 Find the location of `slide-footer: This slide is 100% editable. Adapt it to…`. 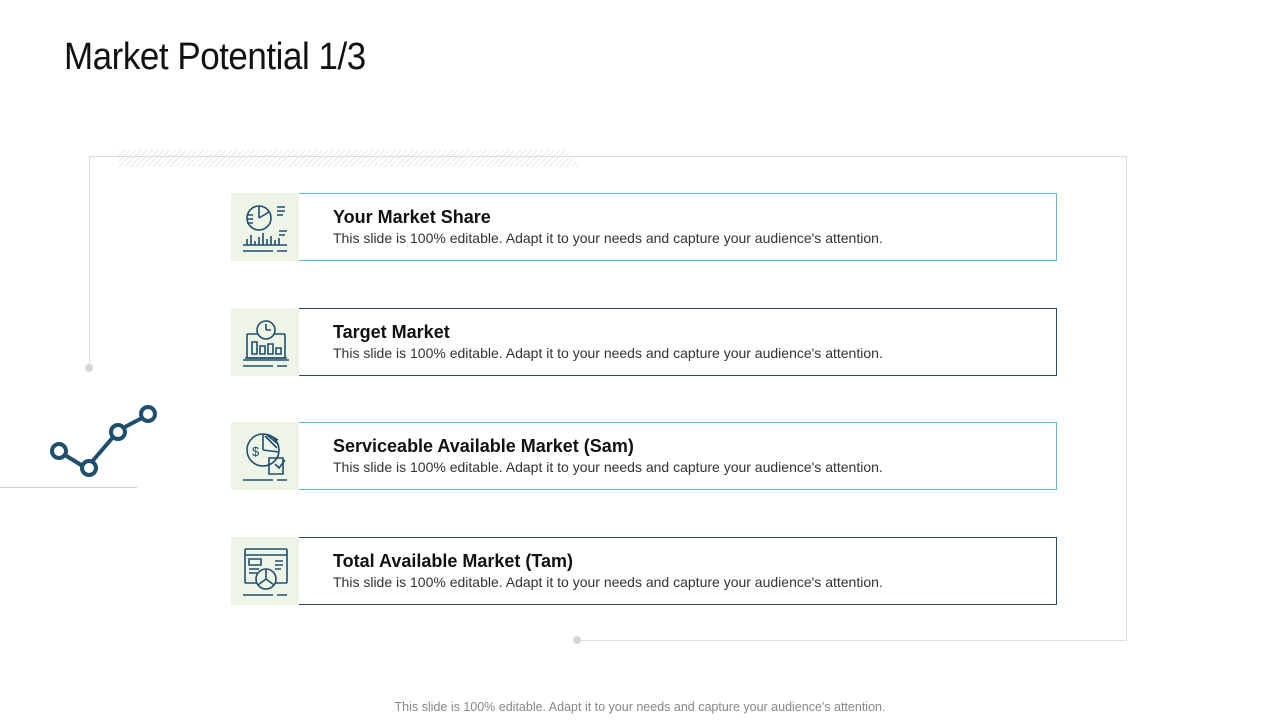

slide-footer: This slide is 100% editable. Adapt it to… is located at coordinates (640, 707).